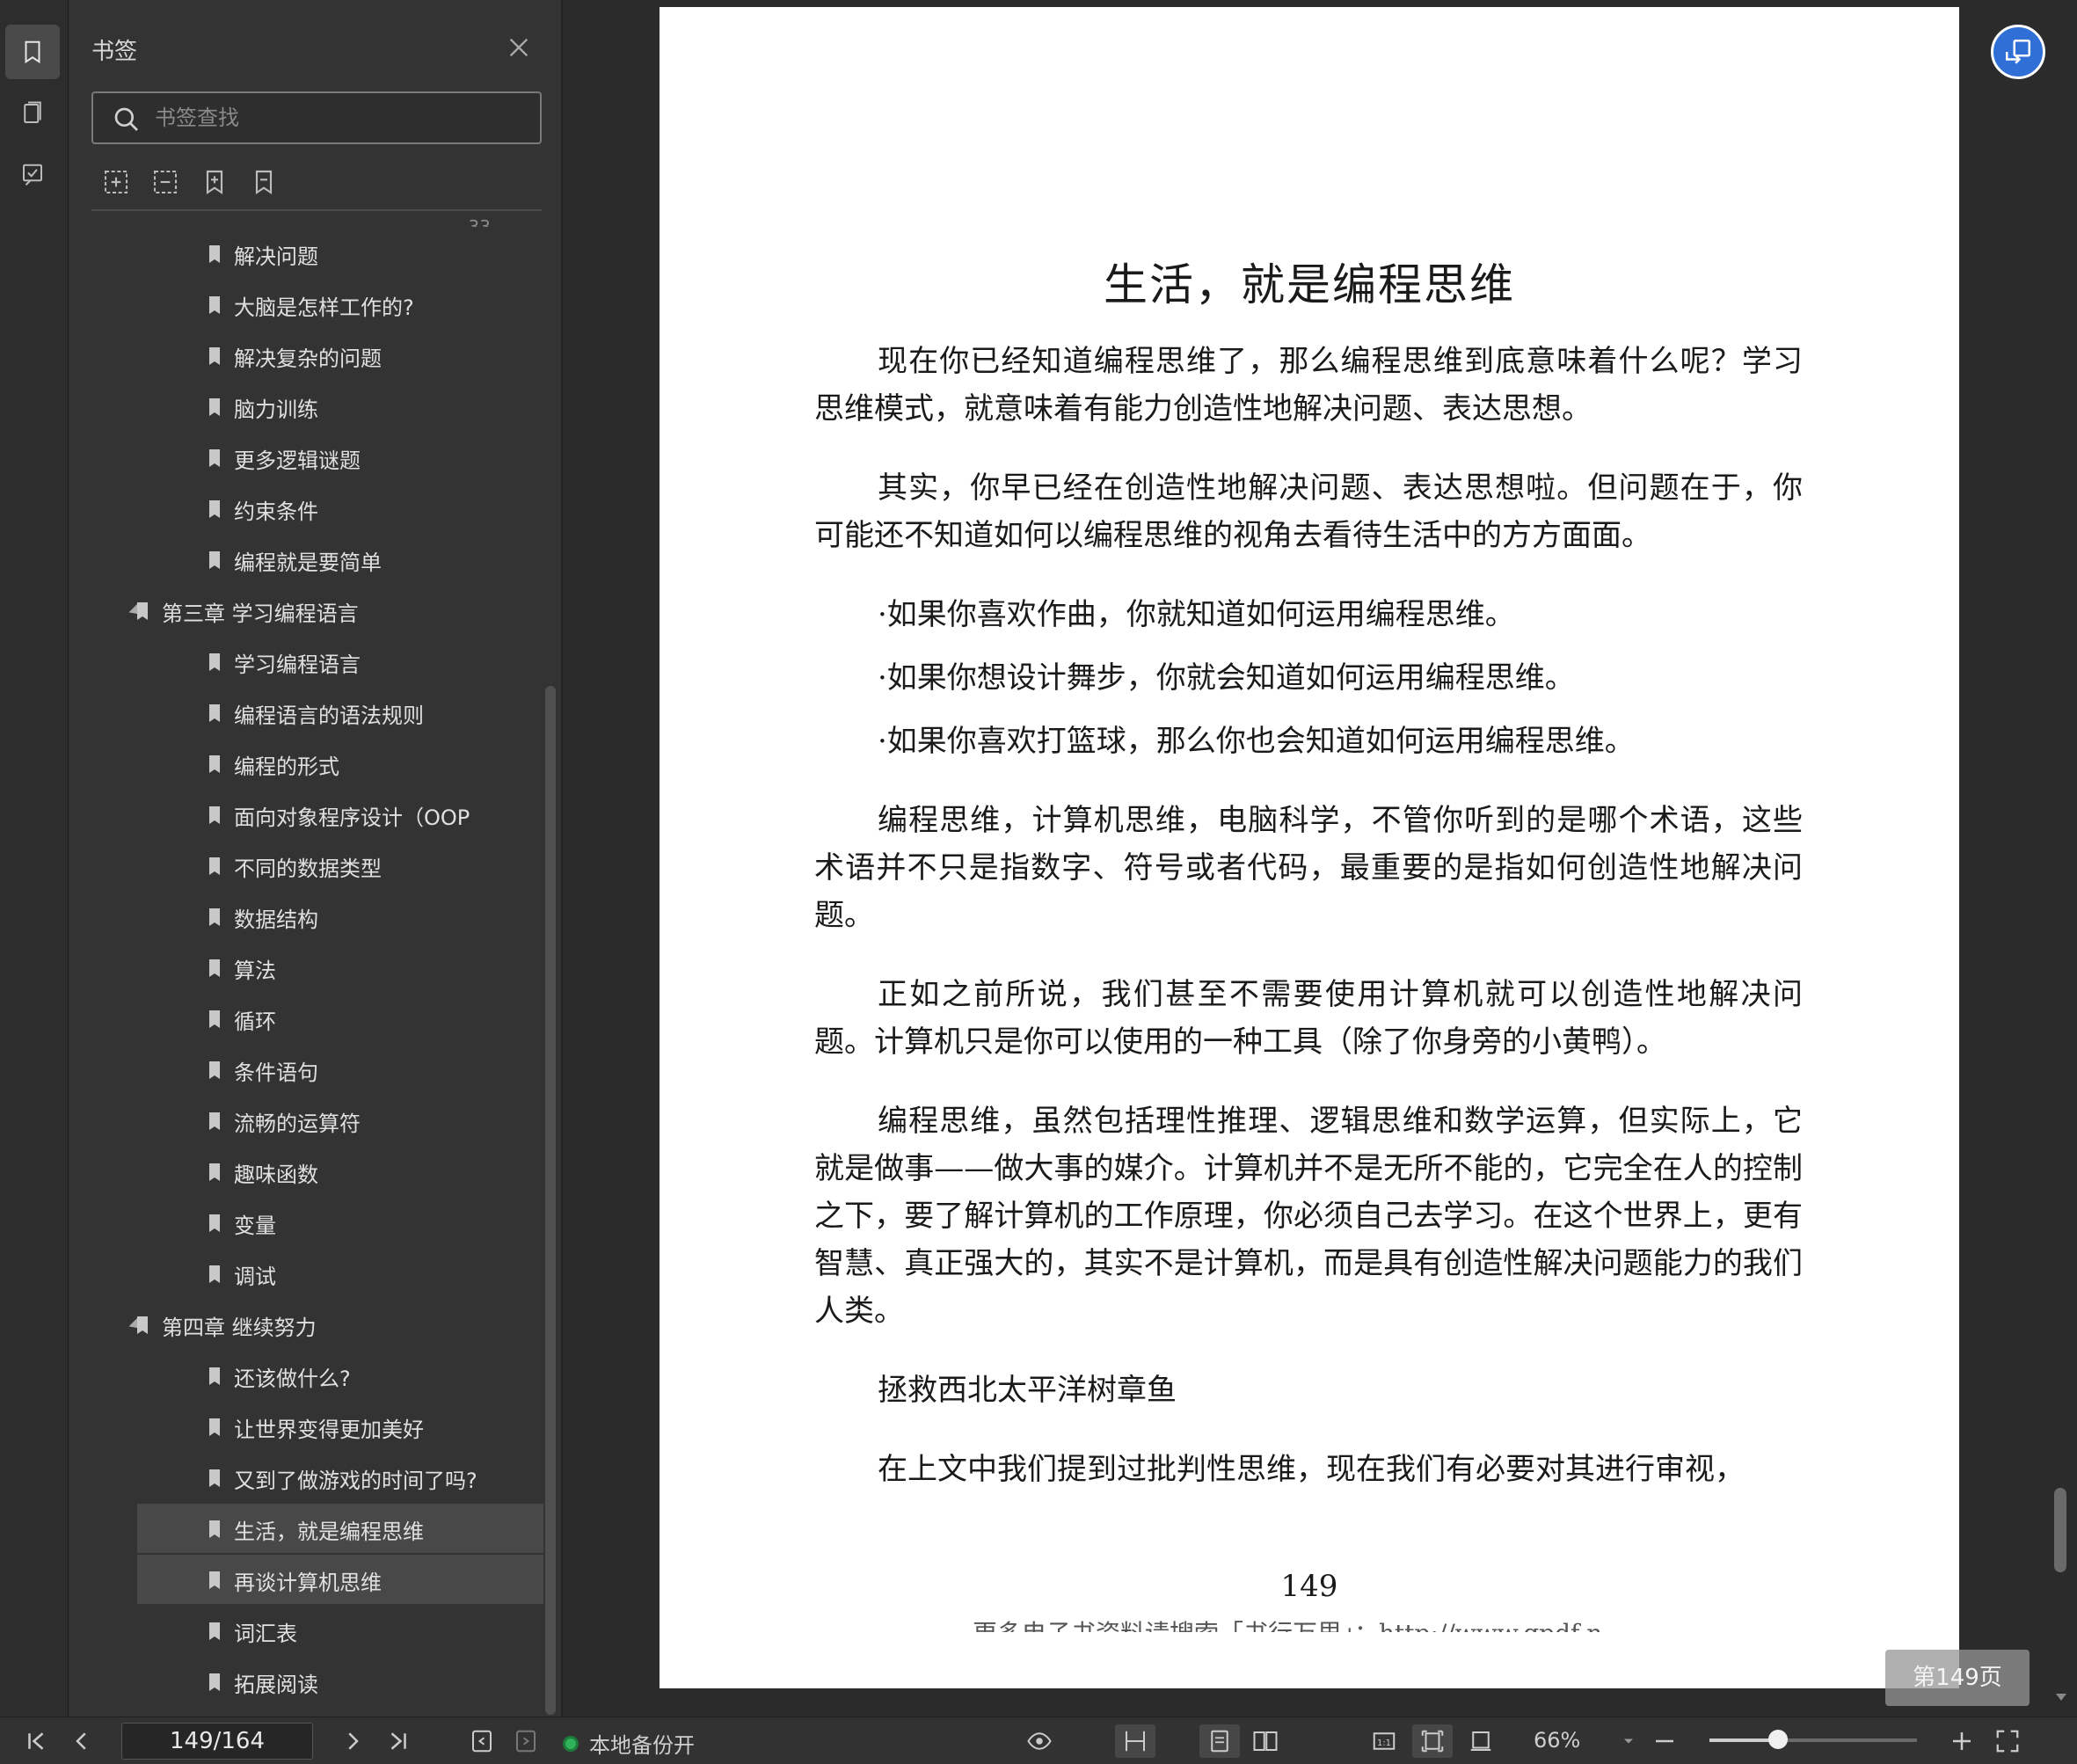 This screenshot has height=1764, width=2077. I want to click on bookmark-item: 拓展阅读 163, so click(339, 1681).